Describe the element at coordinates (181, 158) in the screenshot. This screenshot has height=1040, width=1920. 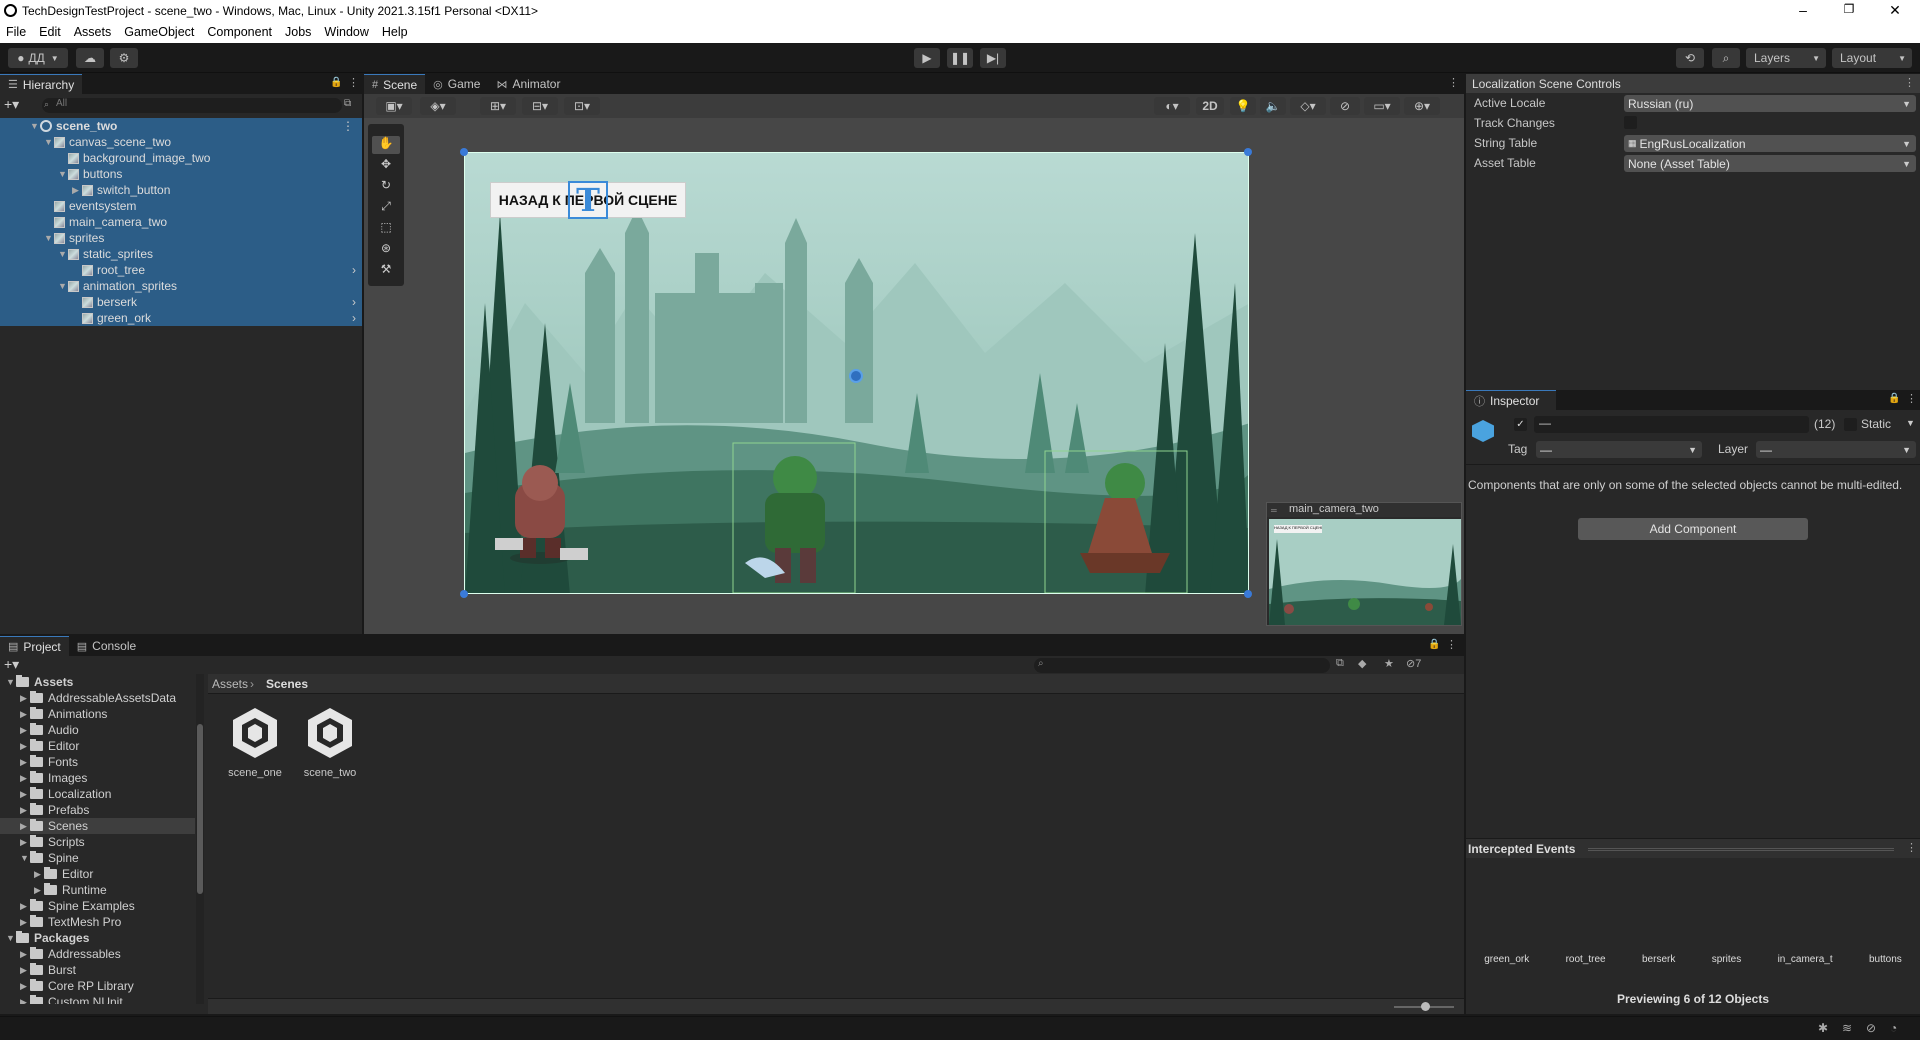
I see `hierarchy-item-background-image-two: background_image_two` at that location.